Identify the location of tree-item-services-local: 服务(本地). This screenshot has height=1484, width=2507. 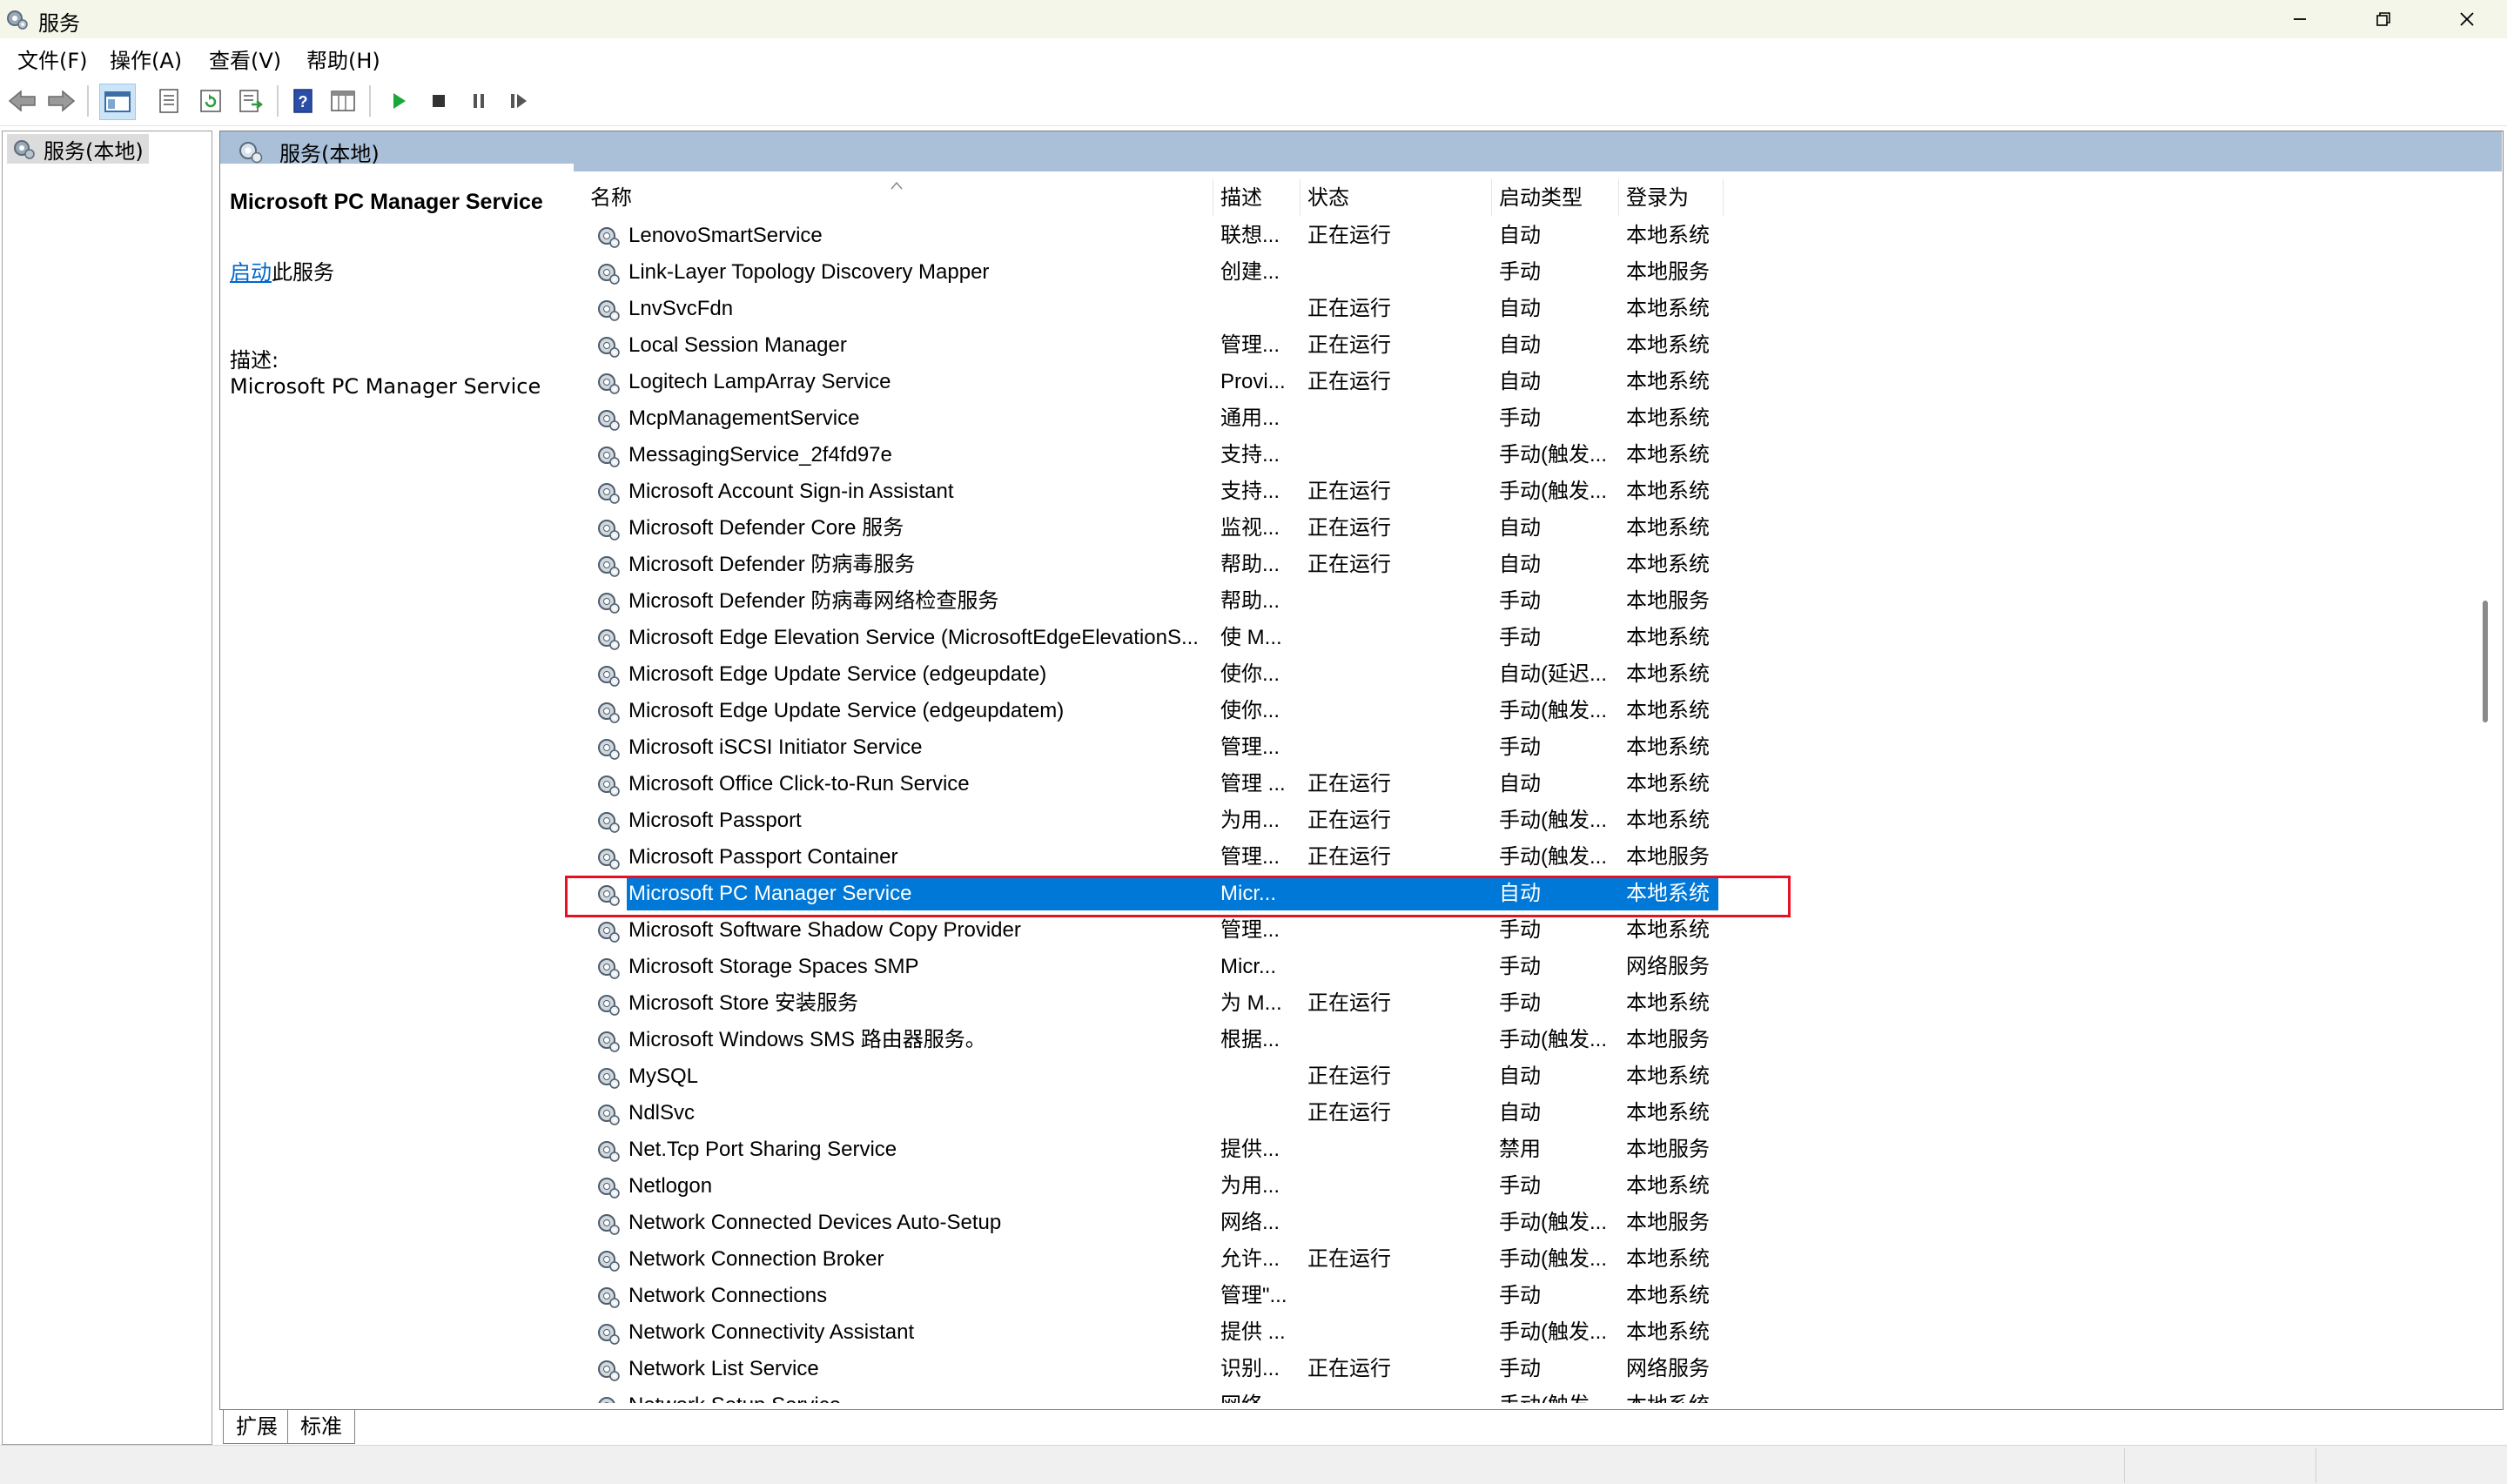
(78, 149).